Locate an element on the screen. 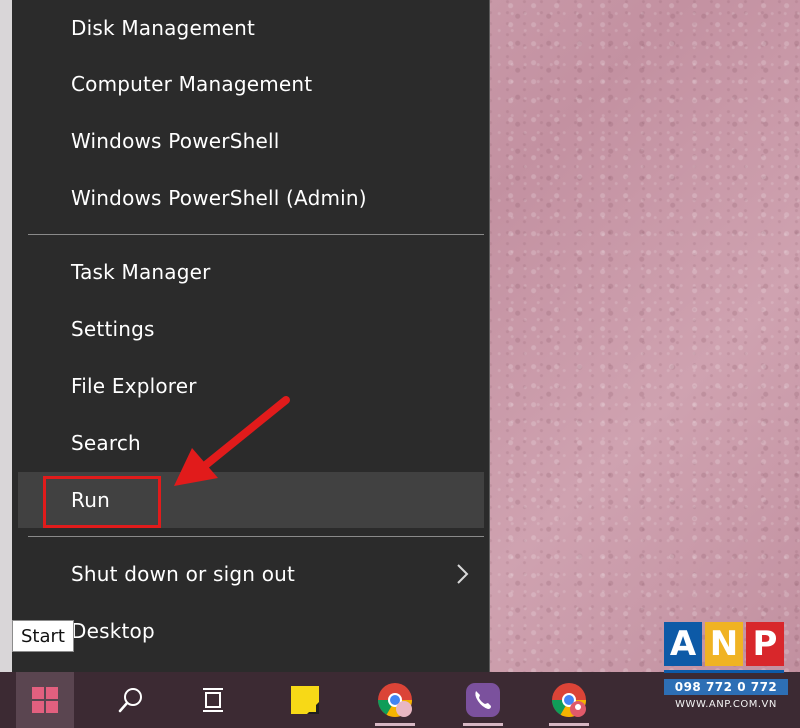 The height and width of the screenshot is (728, 800). menu-item-label: Windows PowerShell (Admin) is located at coordinates (219, 198).